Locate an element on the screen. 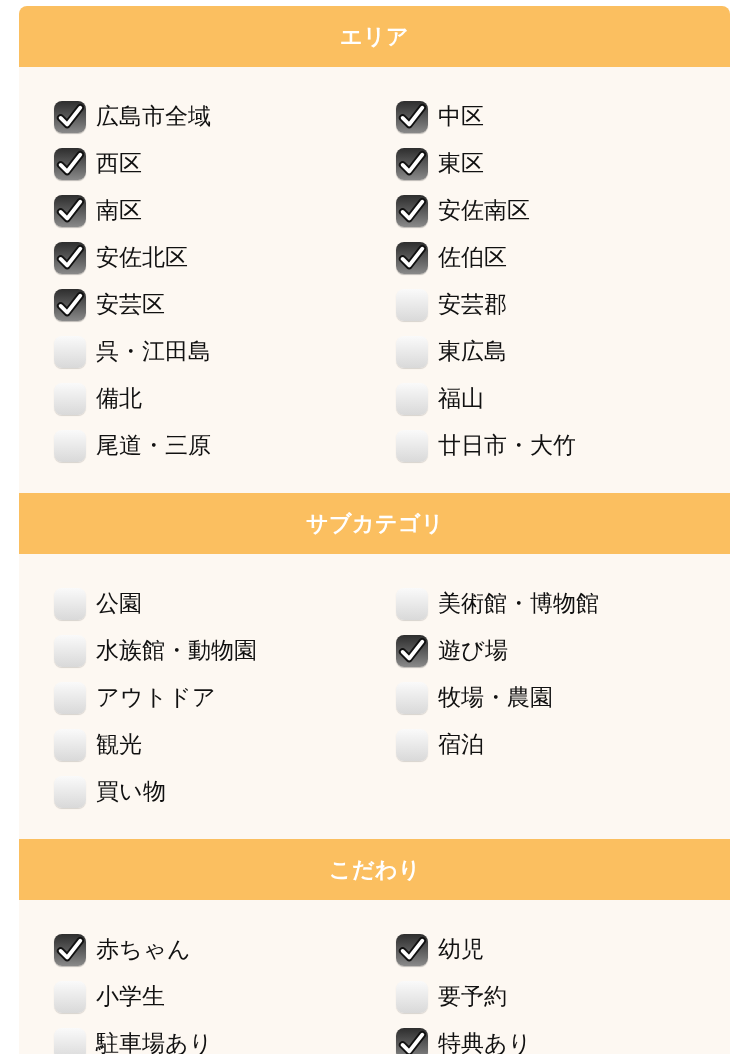 This screenshot has height=1054, width=749. checkbox-label: 買い物 is located at coordinates (131, 791).